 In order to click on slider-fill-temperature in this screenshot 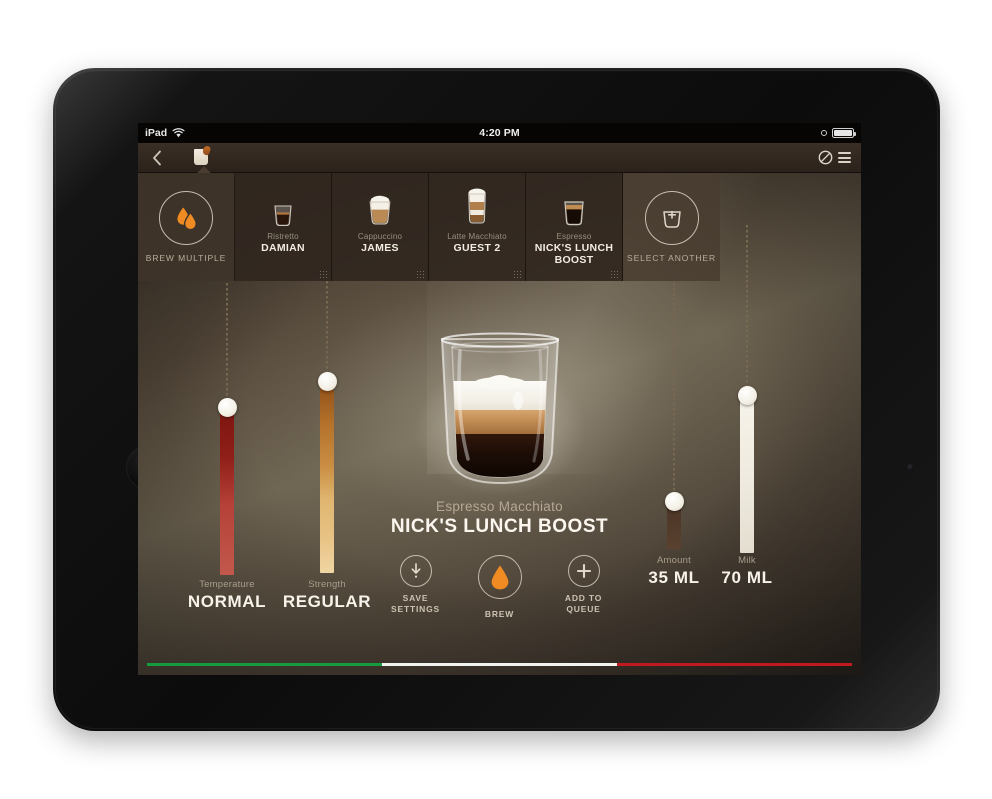, I will do `click(227, 491)`.